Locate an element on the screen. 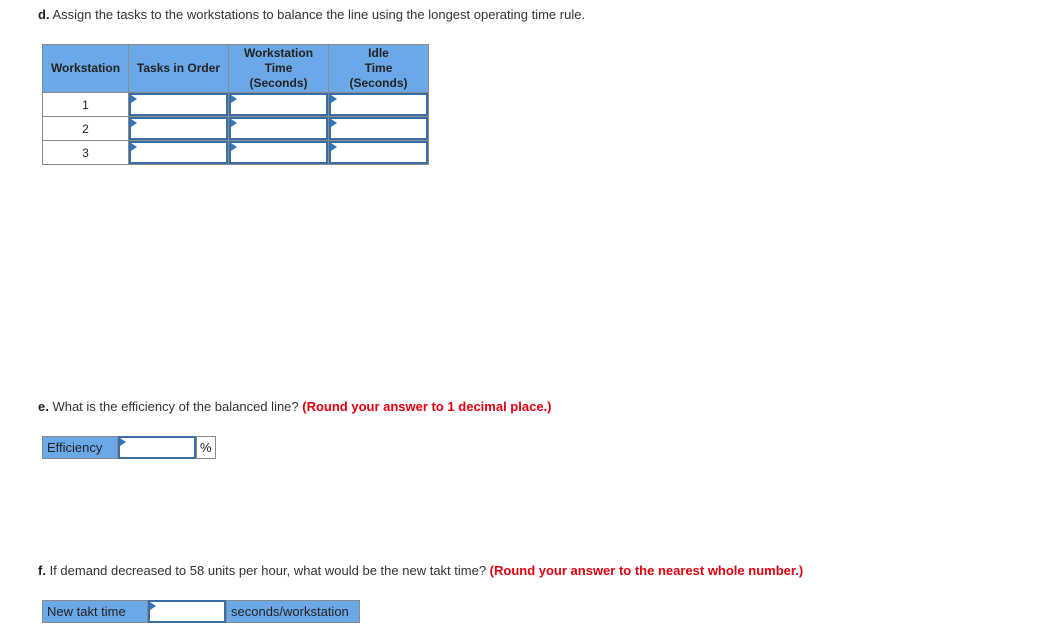 The width and height of the screenshot is (1042, 643). header-idle-time: Idle Time (Seconds) is located at coordinates (378, 68).